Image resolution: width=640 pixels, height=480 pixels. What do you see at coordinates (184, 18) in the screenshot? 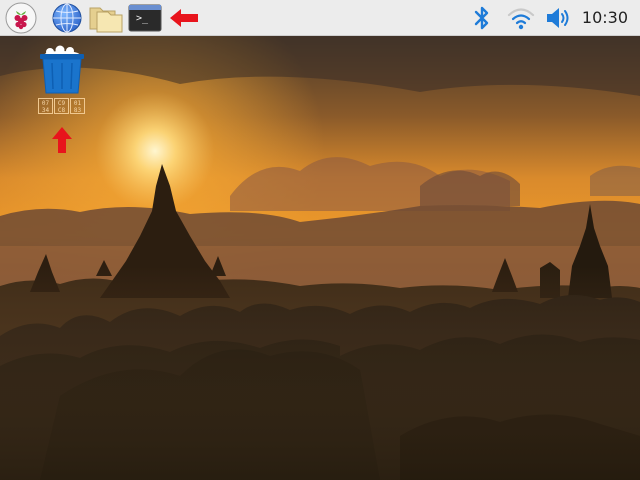
I see `red-left-arrow-annotation` at bounding box center [184, 18].